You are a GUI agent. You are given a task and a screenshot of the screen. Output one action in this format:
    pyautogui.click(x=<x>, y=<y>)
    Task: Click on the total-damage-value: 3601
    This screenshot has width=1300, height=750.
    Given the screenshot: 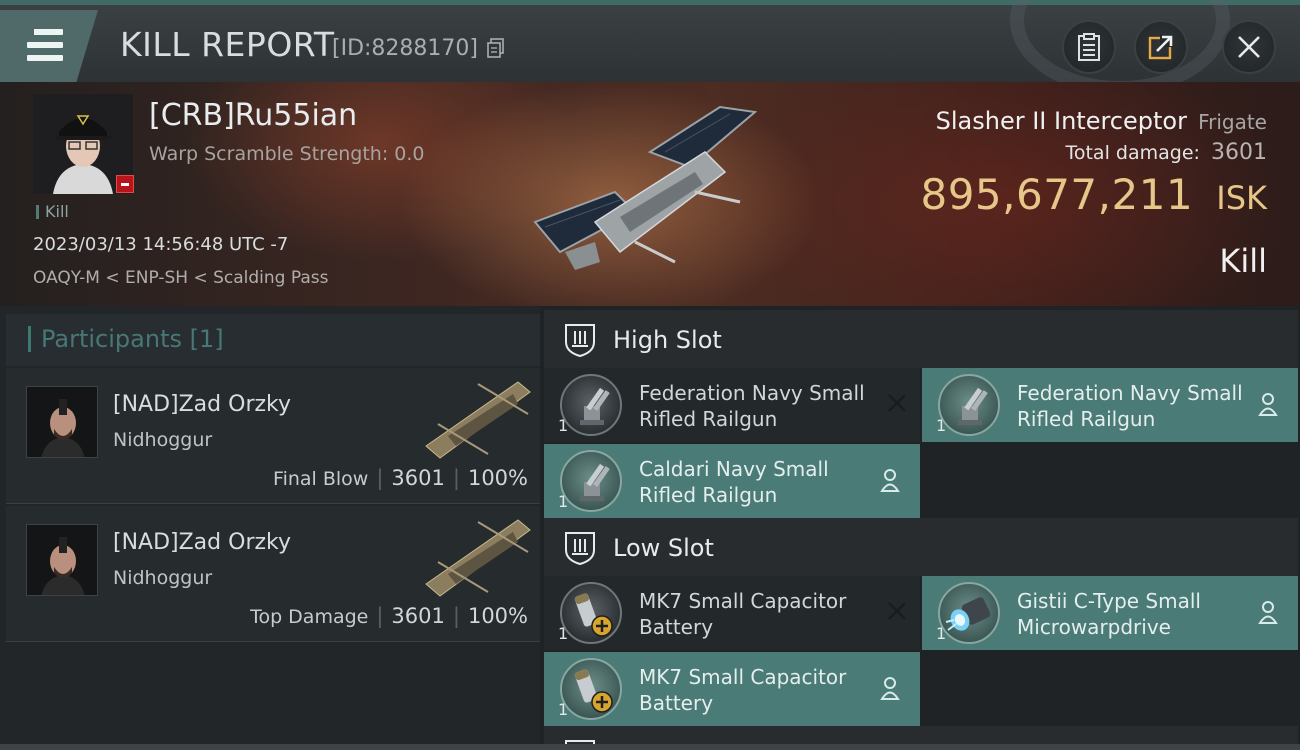 What is the action you would take?
    pyautogui.click(x=1239, y=152)
    